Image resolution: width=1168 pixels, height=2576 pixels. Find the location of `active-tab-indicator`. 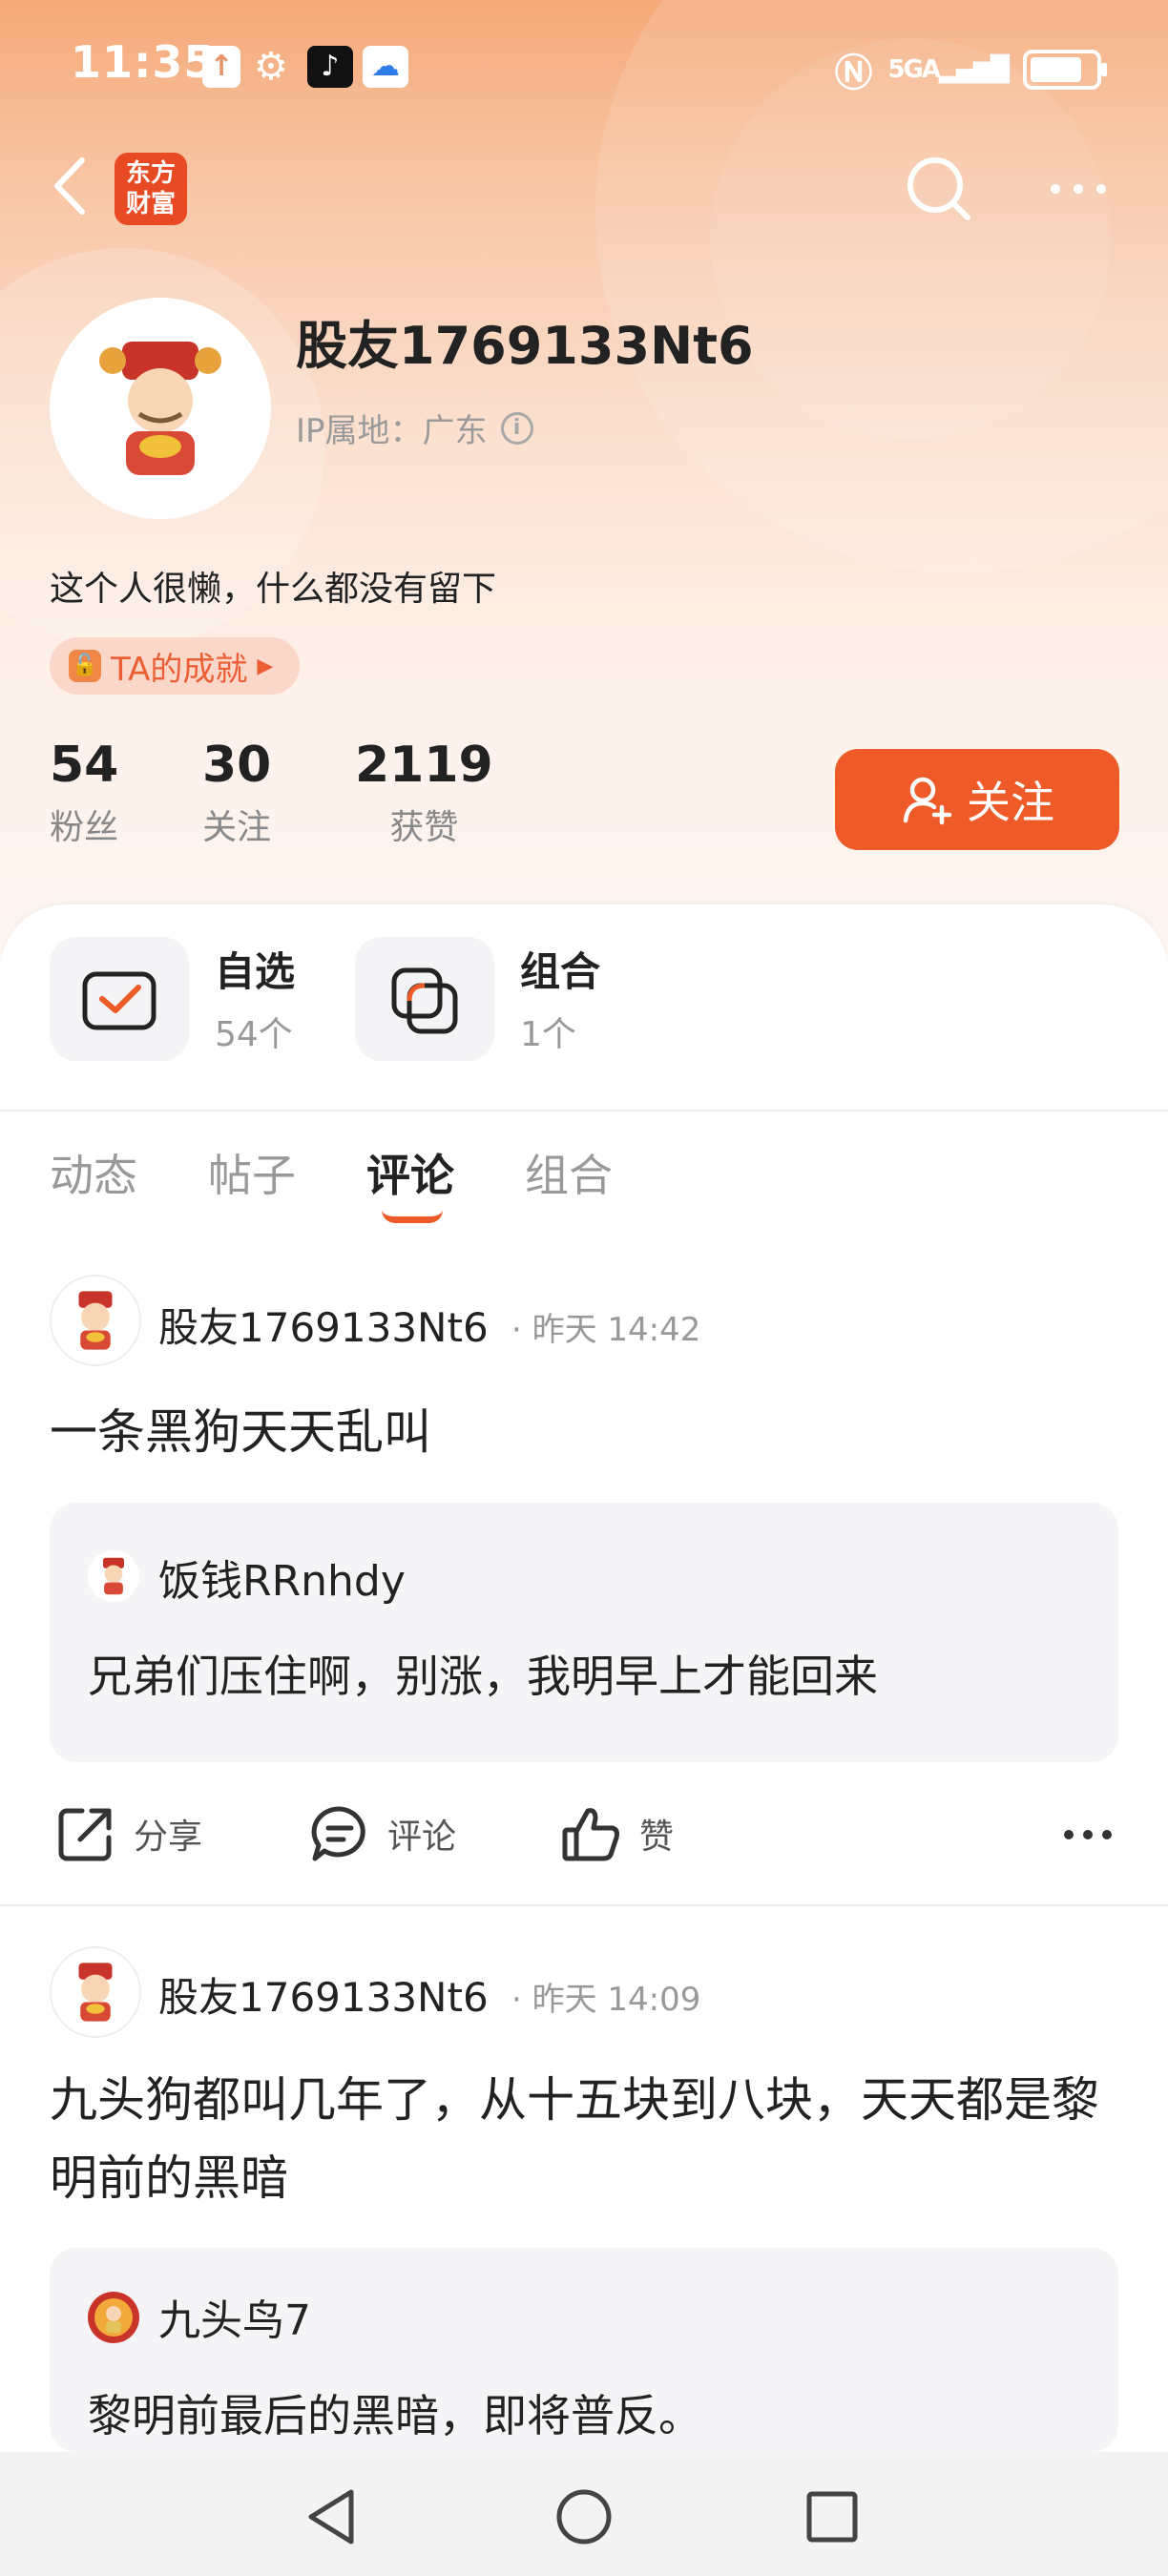

active-tab-indicator is located at coordinates (412, 1216).